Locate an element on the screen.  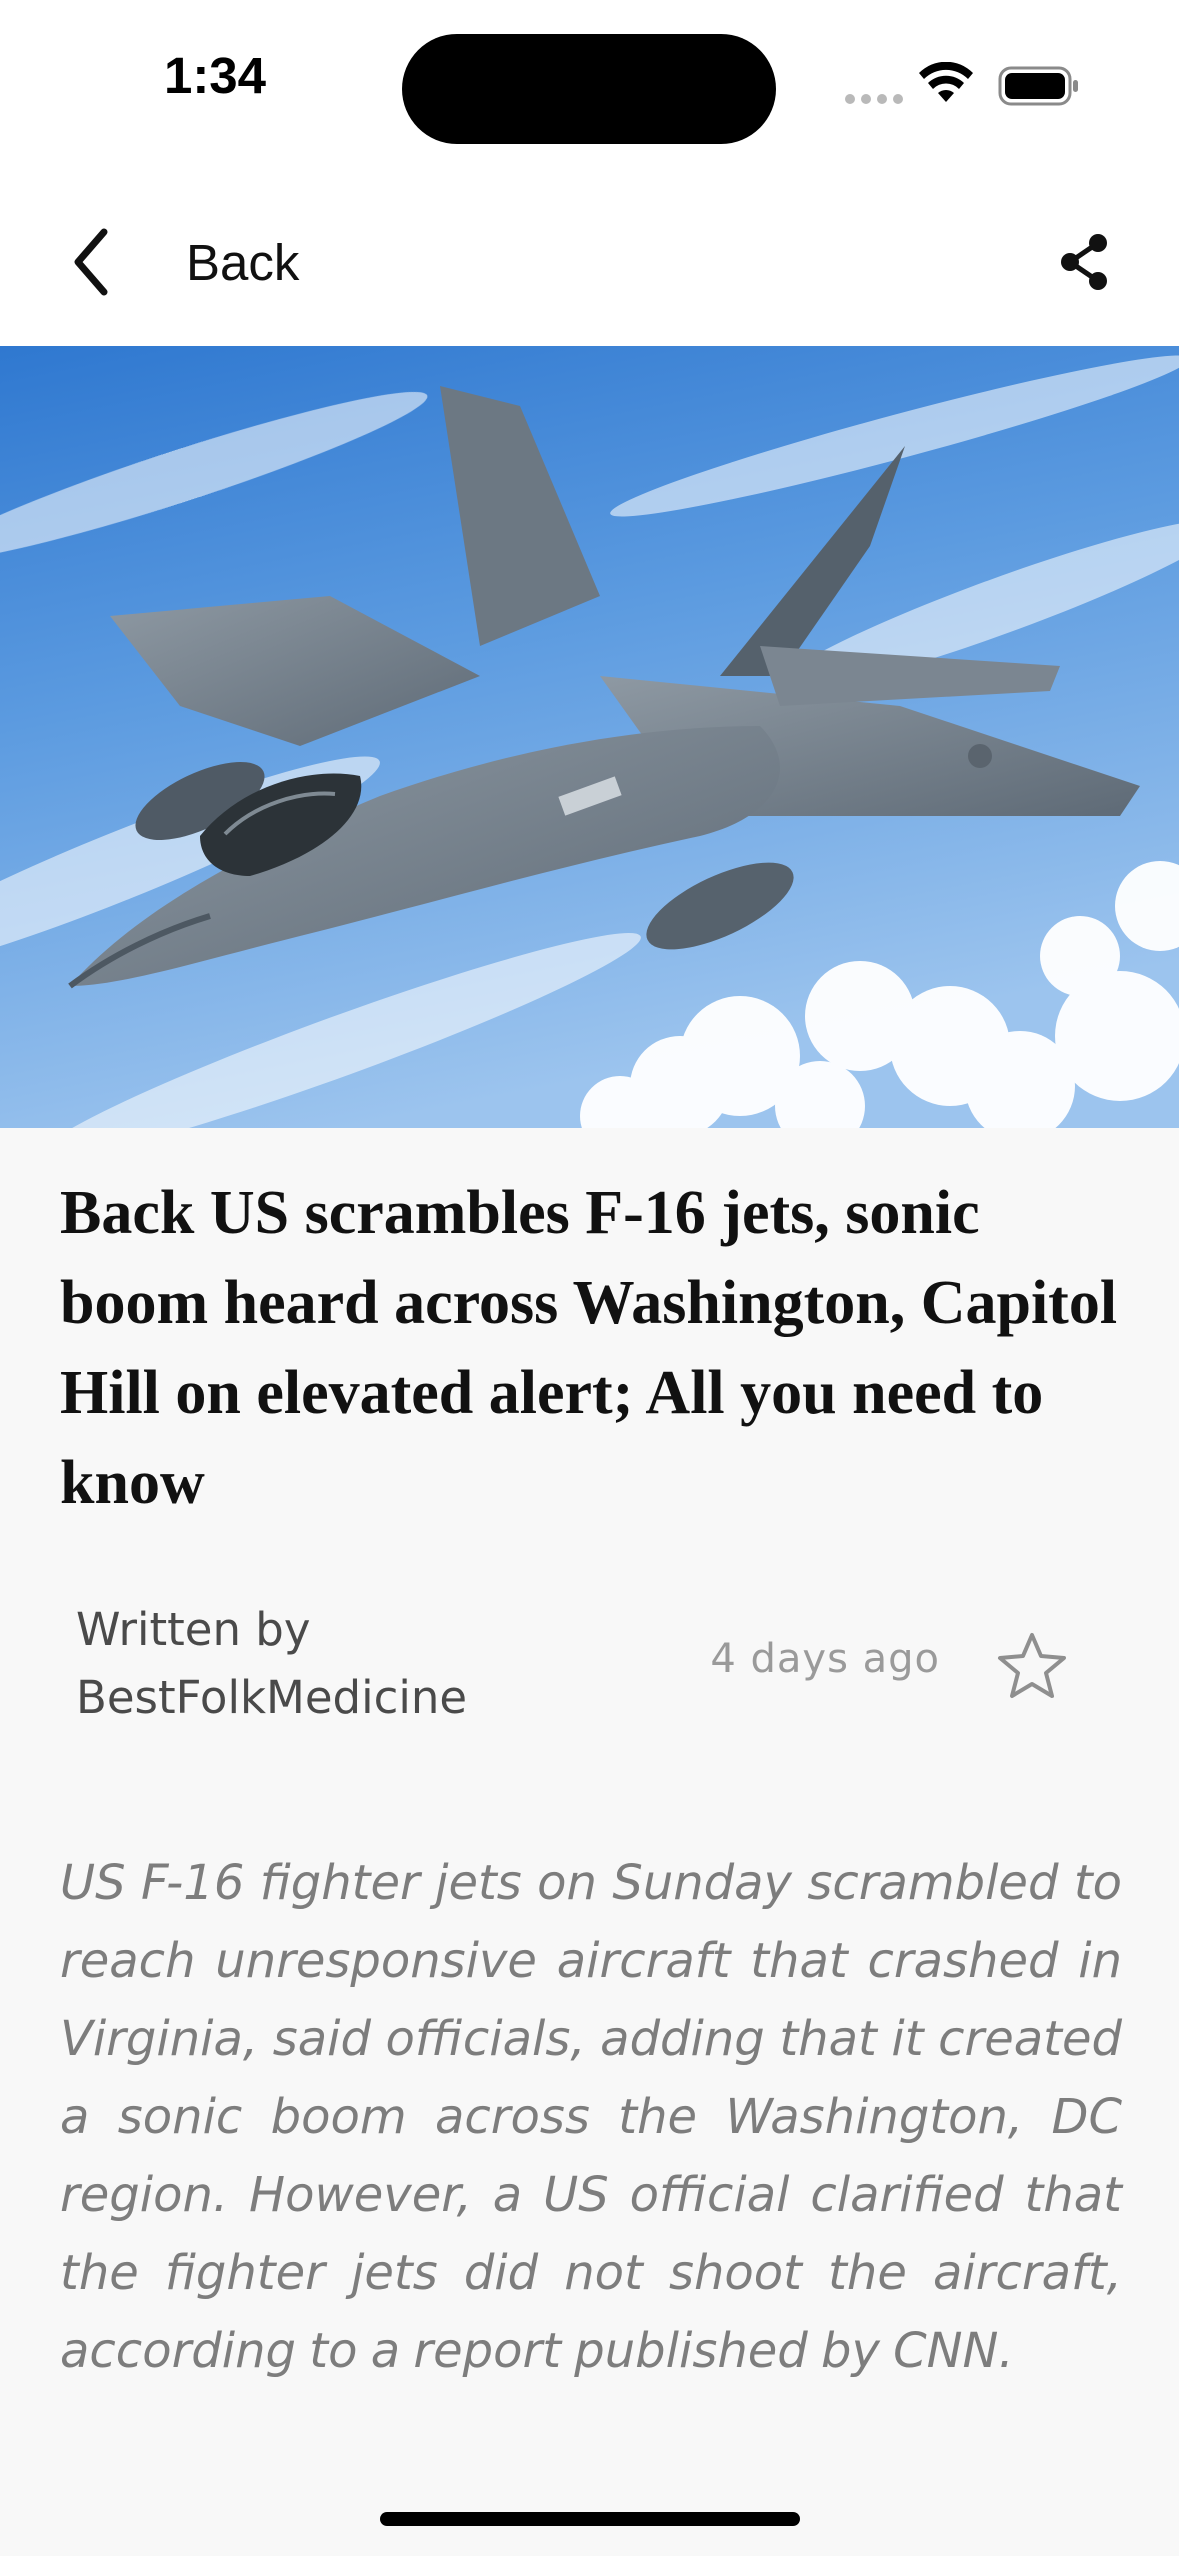
cellular-signal-icon is located at coordinates (874, 99).